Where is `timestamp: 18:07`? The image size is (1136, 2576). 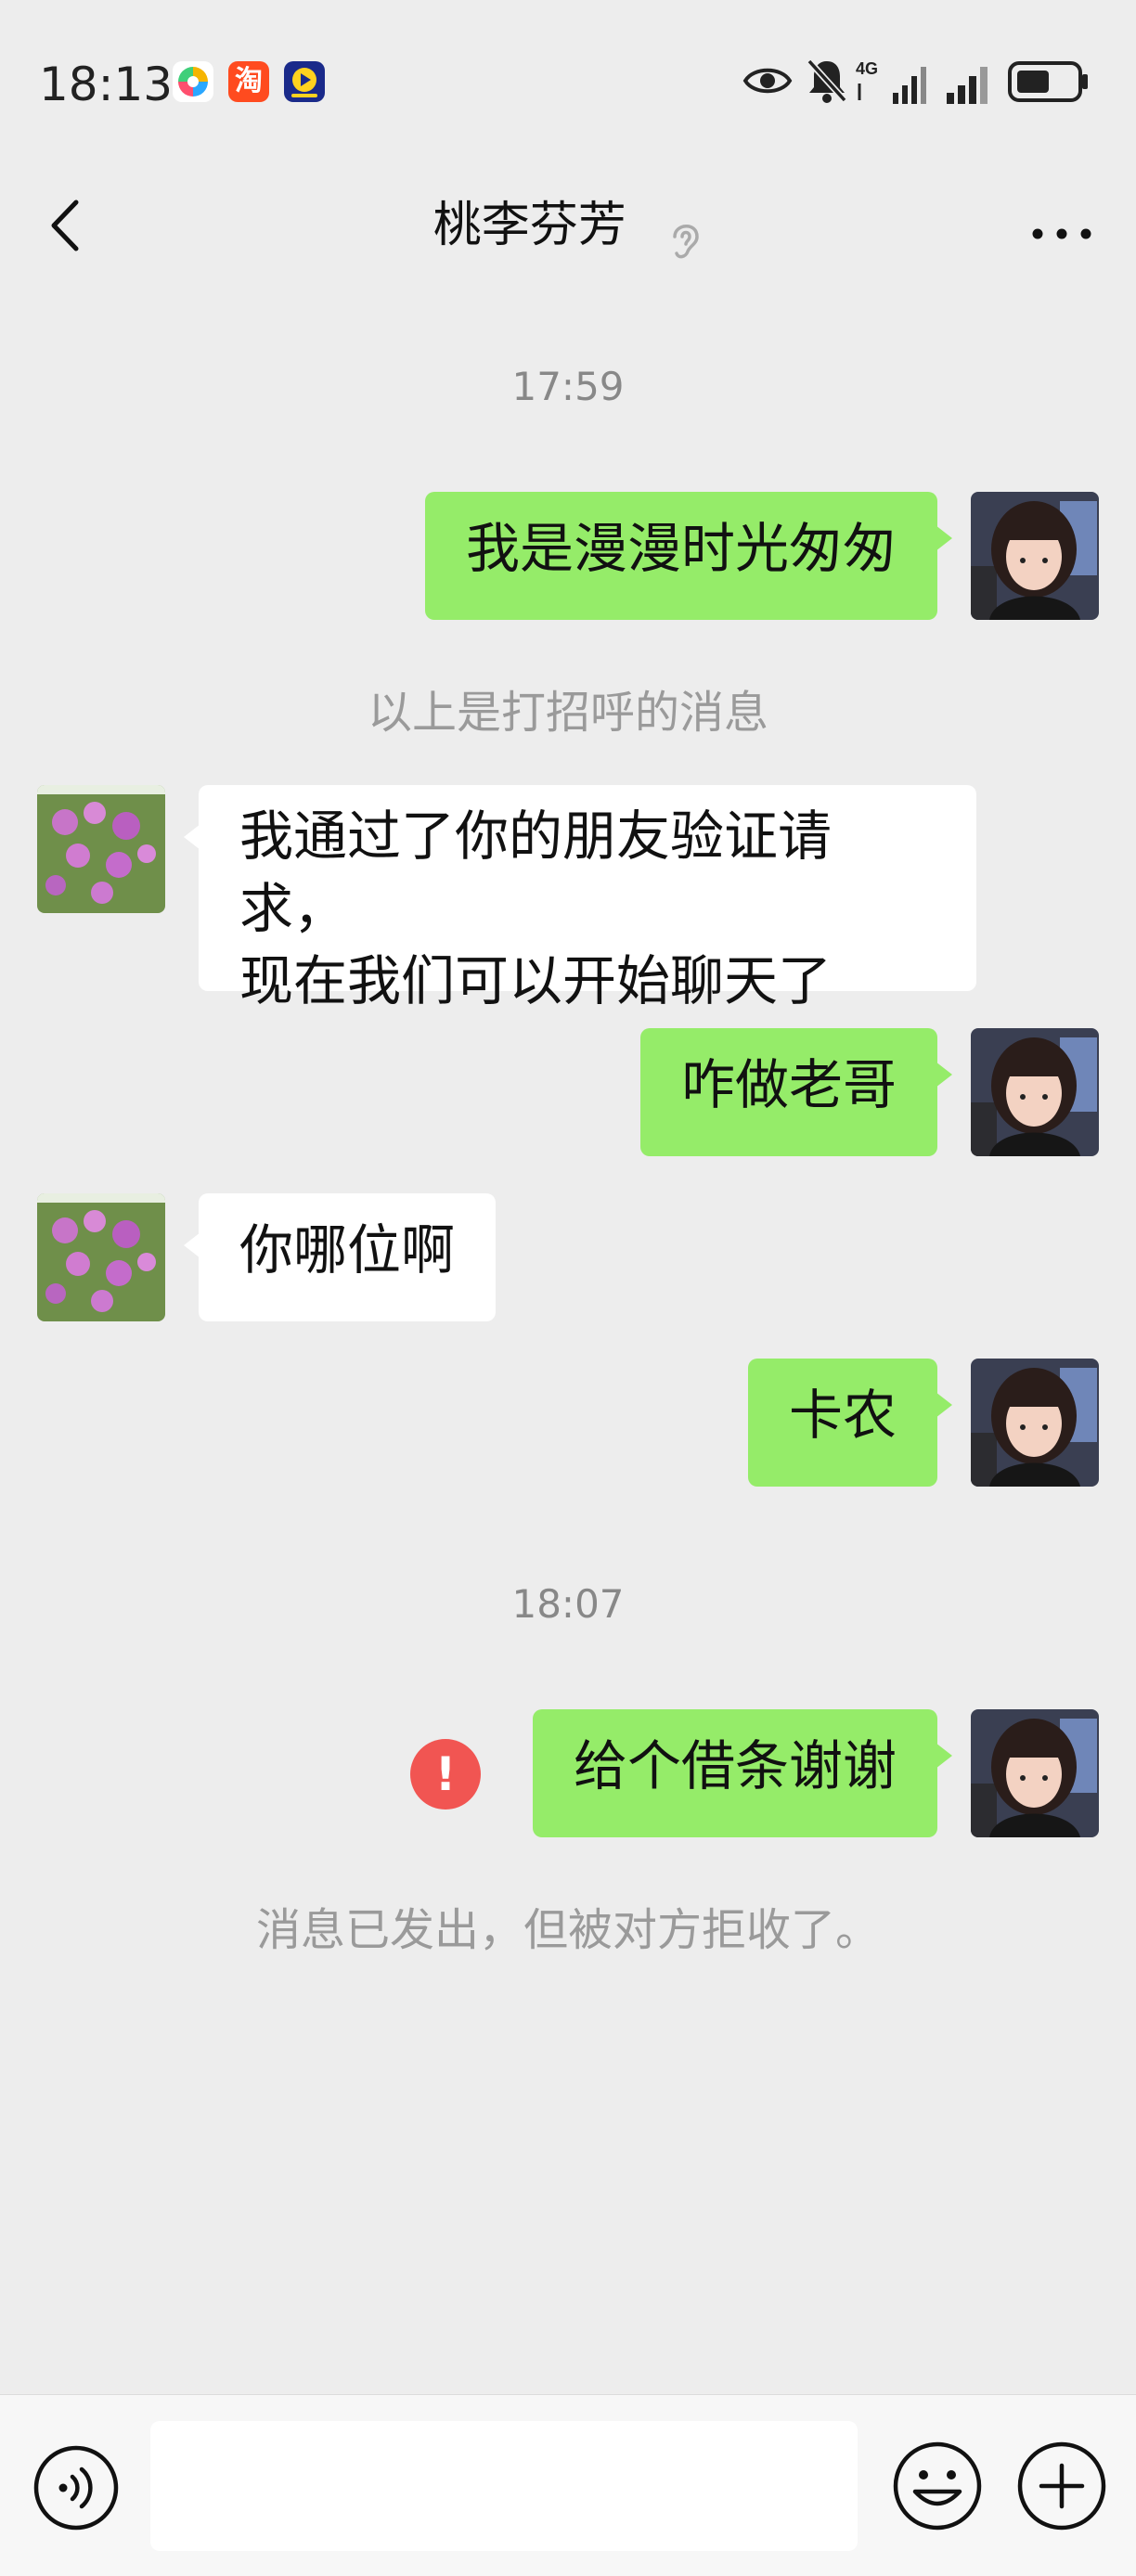
timestamp: 18:07 is located at coordinates (568, 1604).